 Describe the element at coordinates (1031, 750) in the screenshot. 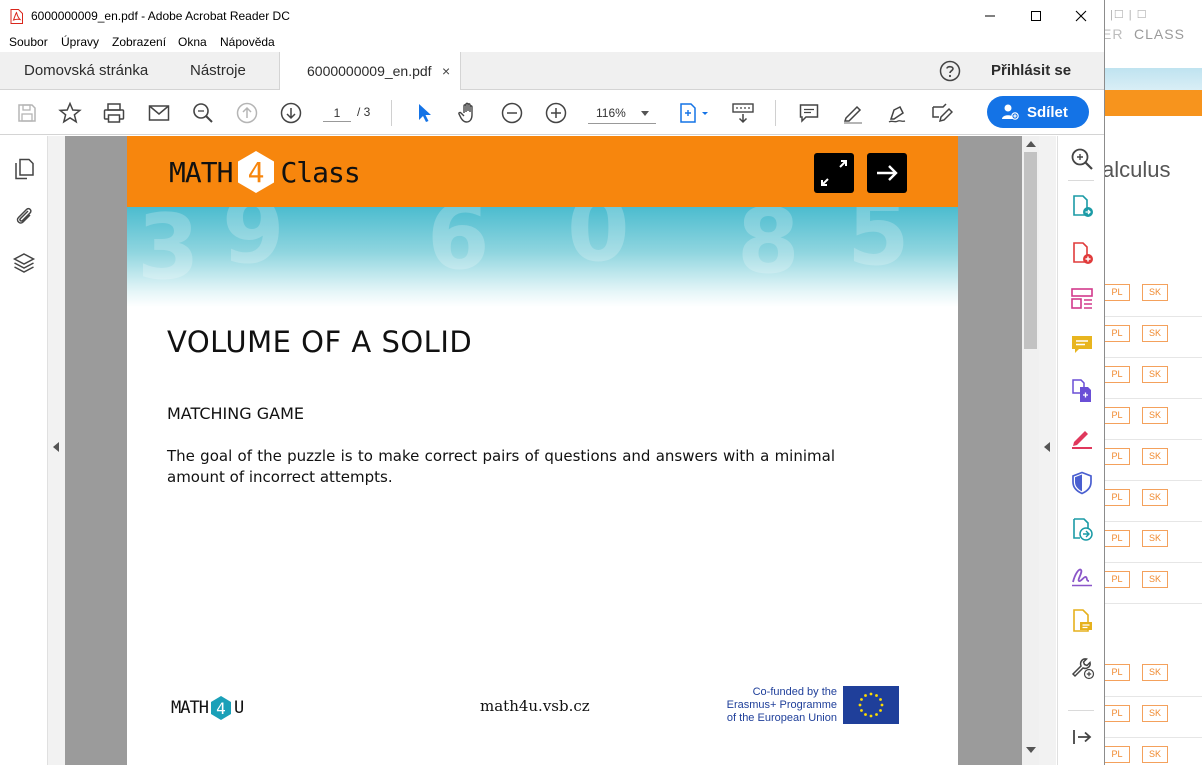

I see `scroll-down-arrow-icon` at that location.